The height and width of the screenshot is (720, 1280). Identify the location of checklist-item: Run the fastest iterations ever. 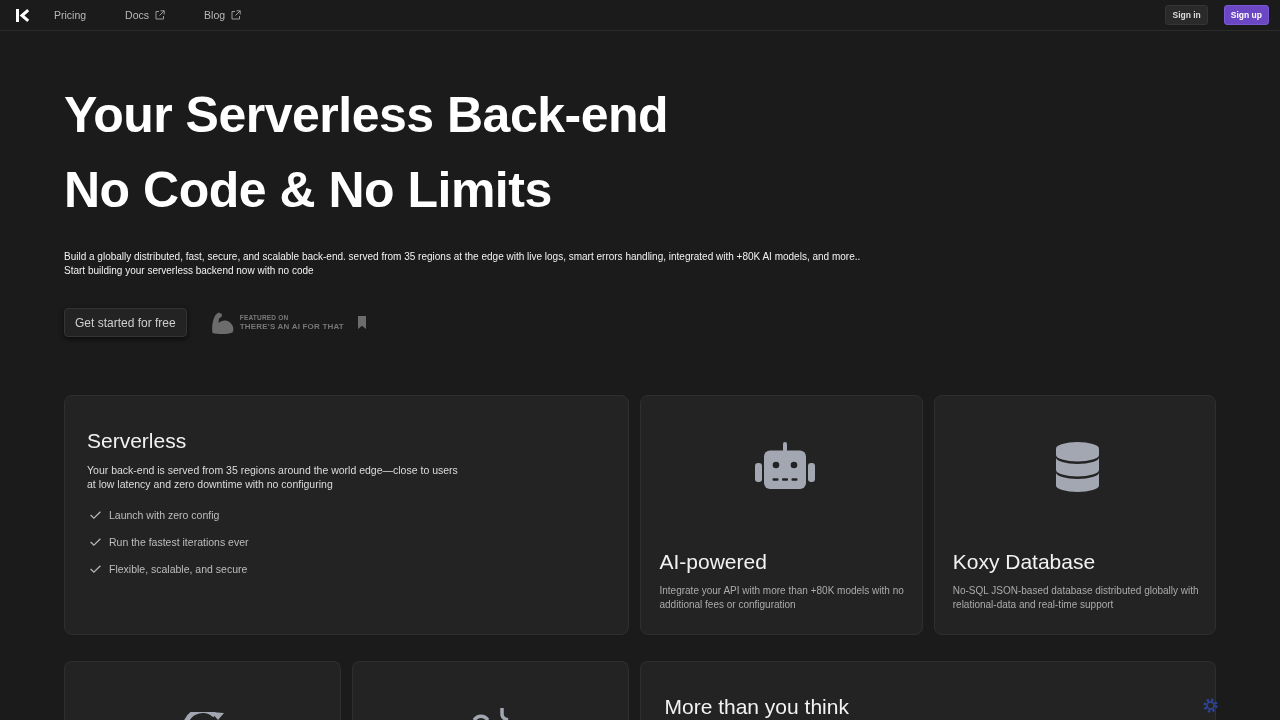
(179, 541).